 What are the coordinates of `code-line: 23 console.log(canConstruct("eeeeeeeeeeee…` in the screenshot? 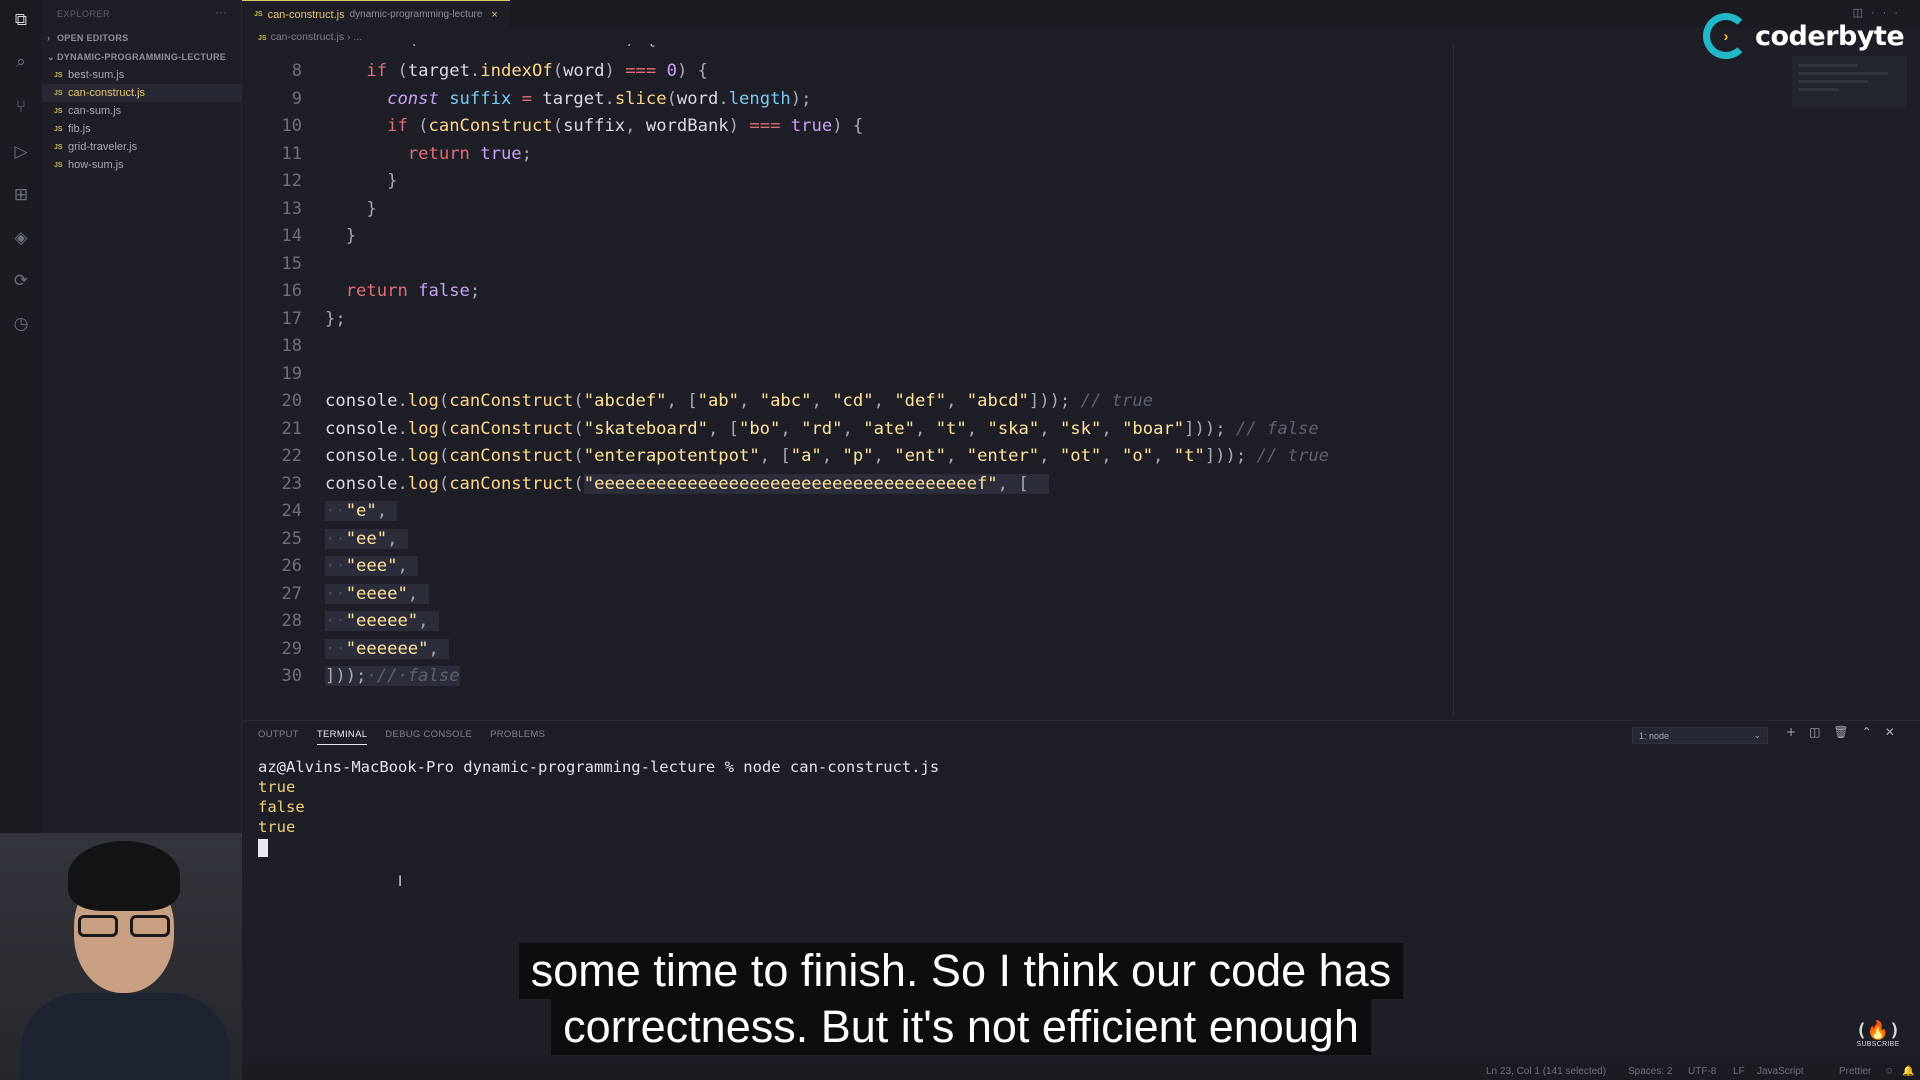 It's located at (842, 484).